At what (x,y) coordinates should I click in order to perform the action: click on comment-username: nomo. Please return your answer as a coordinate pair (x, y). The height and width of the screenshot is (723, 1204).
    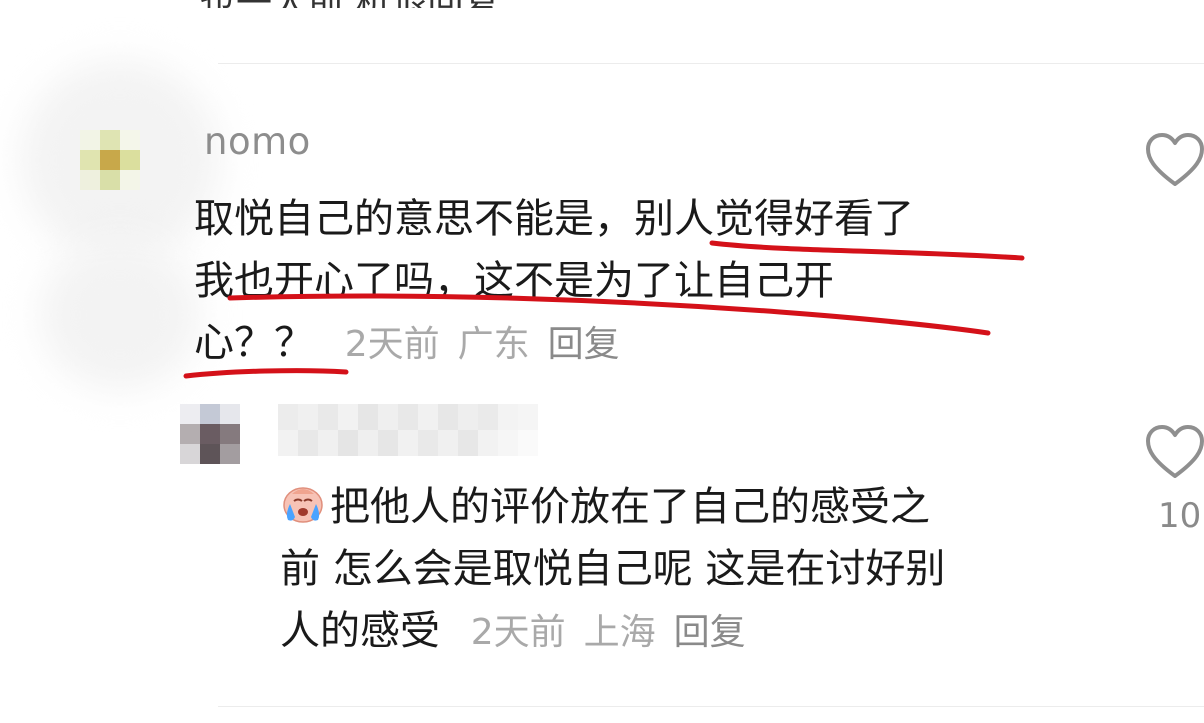
    Looking at the image, I should click on (257, 141).